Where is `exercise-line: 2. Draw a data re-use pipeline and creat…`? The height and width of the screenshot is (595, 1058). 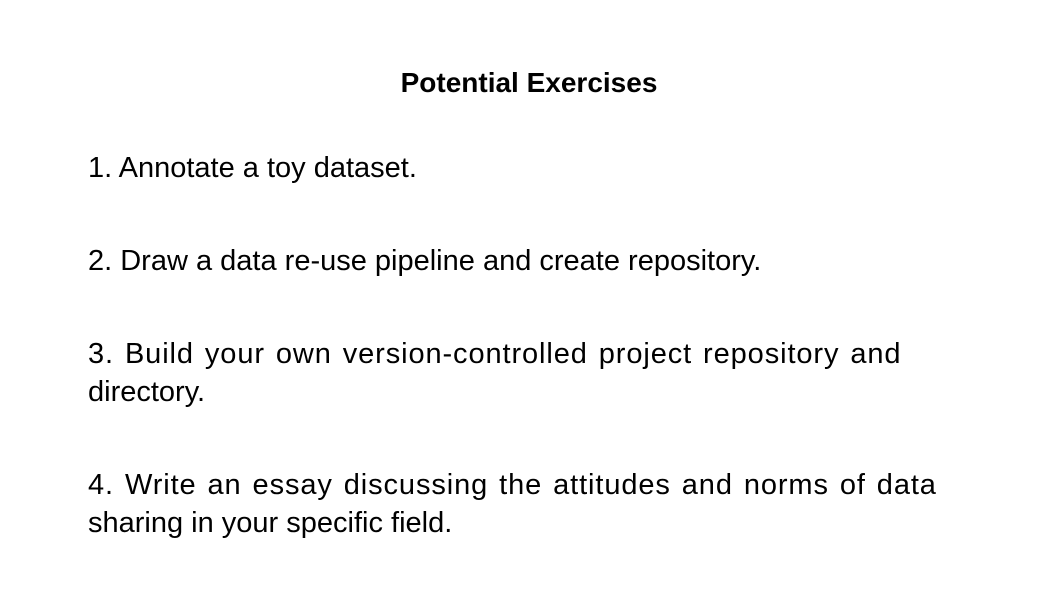 exercise-line: 2. Draw a data re-use pipeline and creat… is located at coordinates (425, 261).